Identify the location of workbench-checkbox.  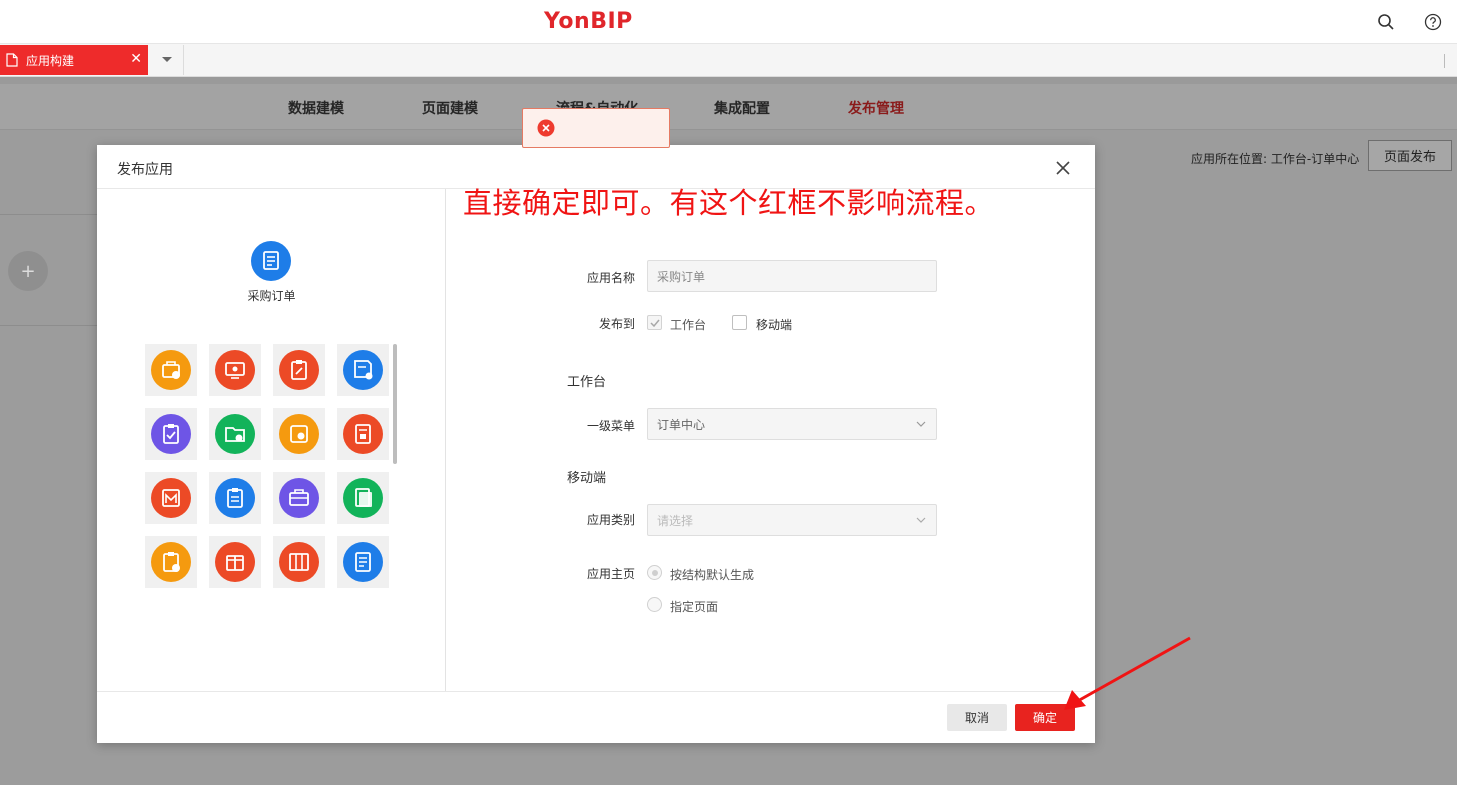
(654, 322).